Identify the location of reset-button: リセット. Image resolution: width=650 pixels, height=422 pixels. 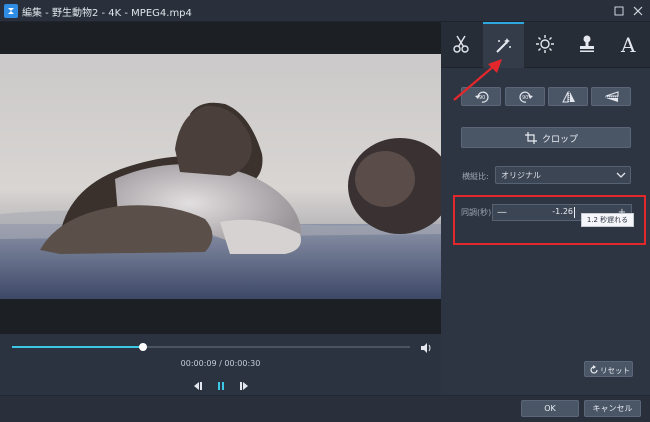
(608, 369).